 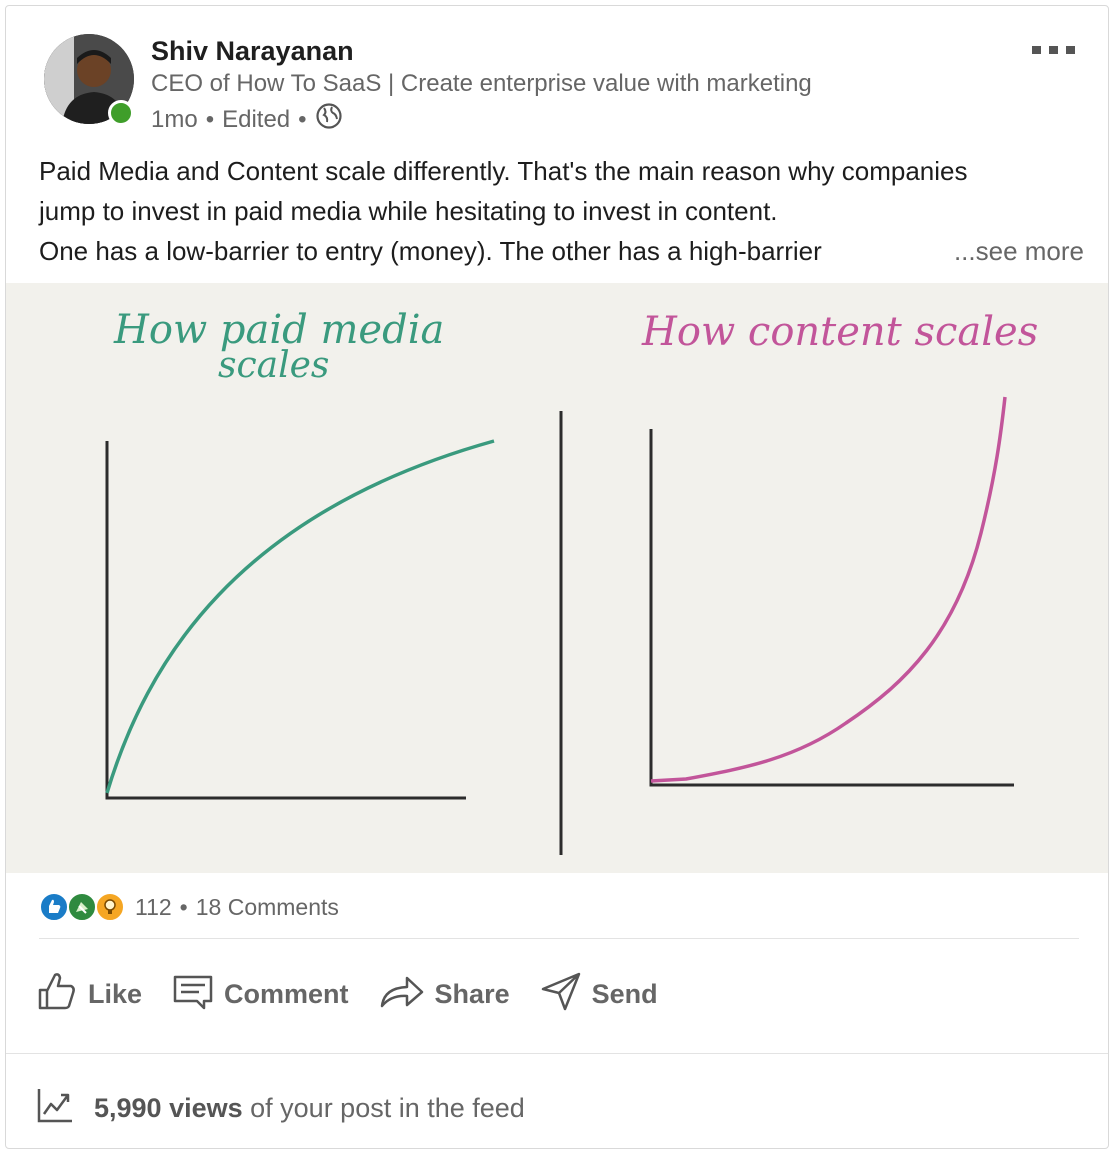 I want to click on analytics-chart-icon, so click(x=55, y=1108).